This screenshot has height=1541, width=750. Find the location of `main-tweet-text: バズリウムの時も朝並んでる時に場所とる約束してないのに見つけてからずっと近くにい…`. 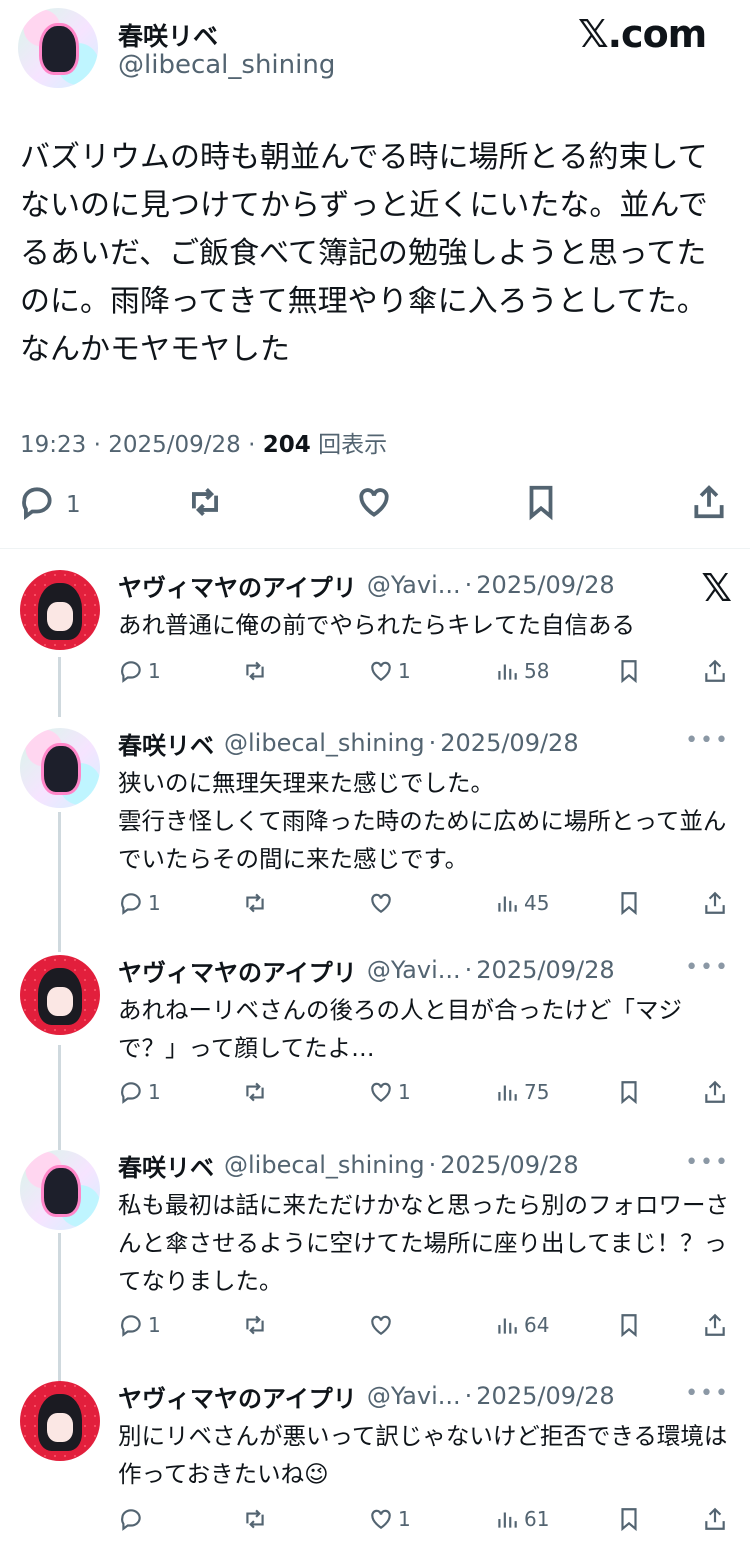

main-tweet-text: バズリウムの時も朝並んでる時に場所とる約束してないのに見つけてからずっと近くにい… is located at coordinates (364, 253).